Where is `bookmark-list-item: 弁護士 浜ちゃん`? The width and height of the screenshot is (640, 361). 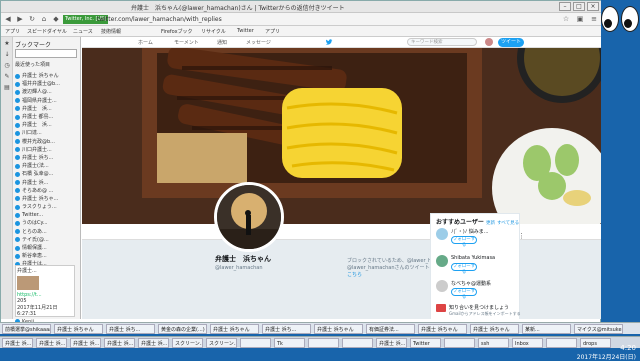
bookmark-list-item: 弁護士 浜ちゃん is located at coordinates (48, 76).